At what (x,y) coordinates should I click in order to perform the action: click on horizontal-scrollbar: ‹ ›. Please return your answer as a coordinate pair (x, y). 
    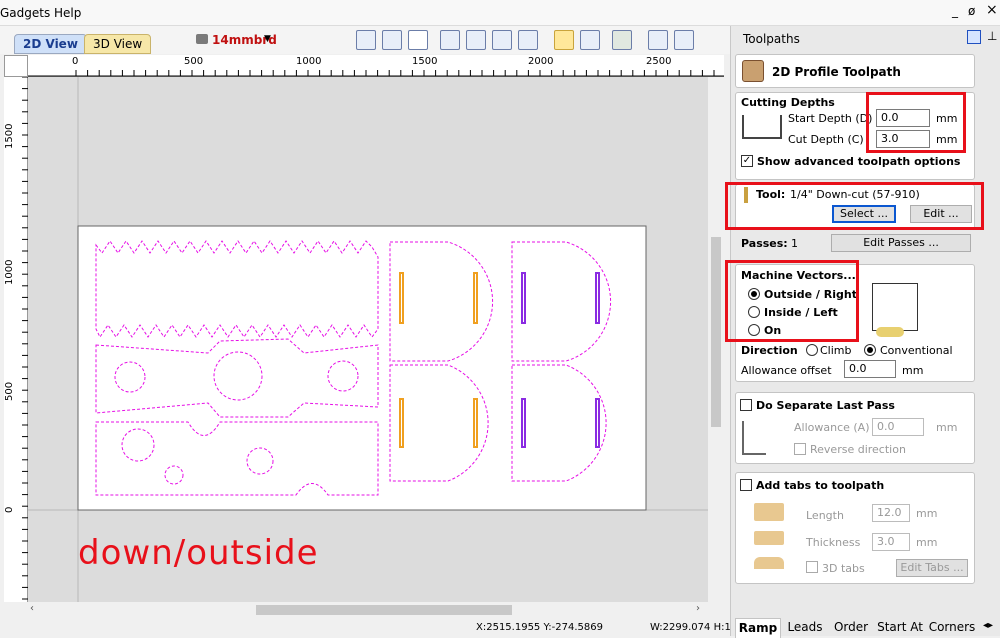
    Looking at the image, I should click on (368, 610).